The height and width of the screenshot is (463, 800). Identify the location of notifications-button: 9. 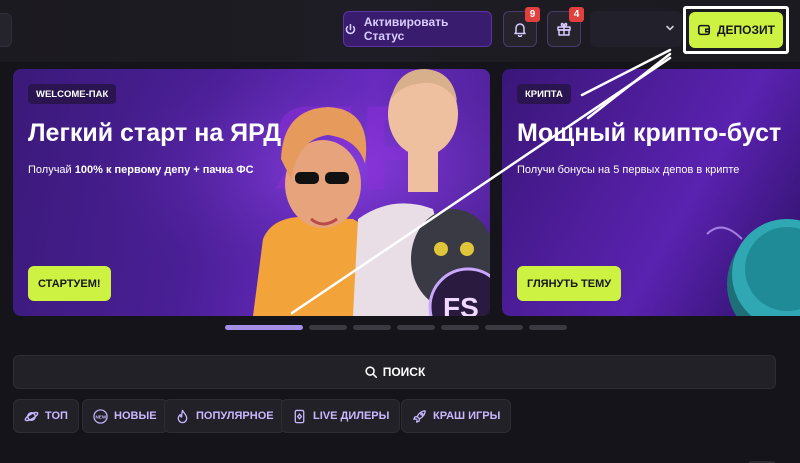
(521, 27).